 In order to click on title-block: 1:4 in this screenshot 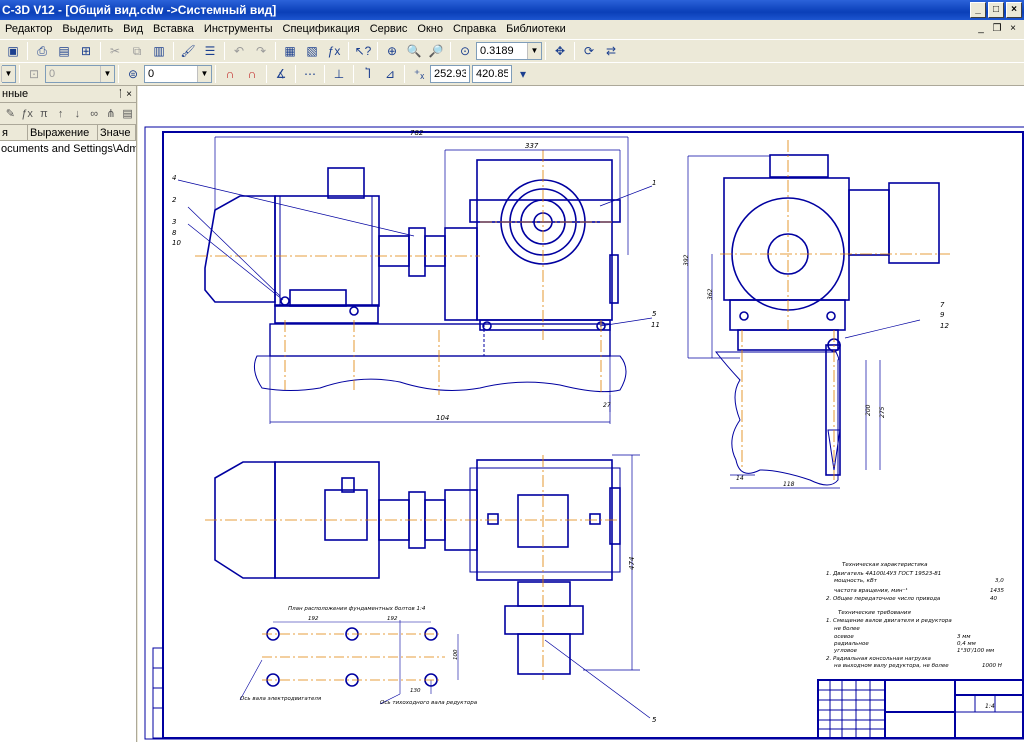, I will do `click(920, 709)`.